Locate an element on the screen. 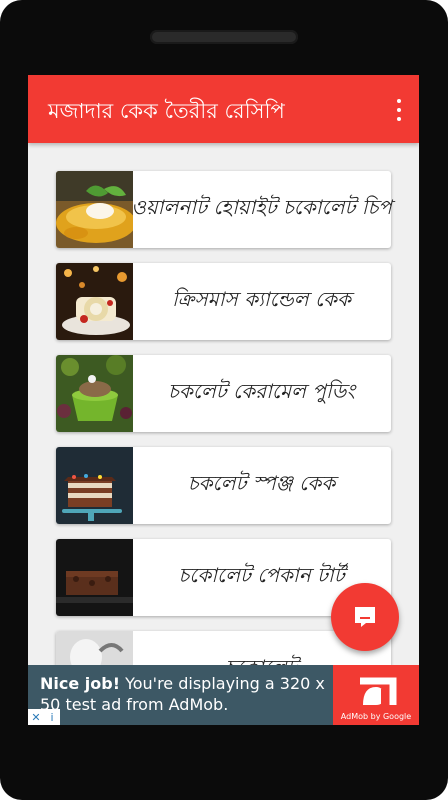 The height and width of the screenshot is (800, 448). pecan-tart-thumbnail is located at coordinates (94, 577).